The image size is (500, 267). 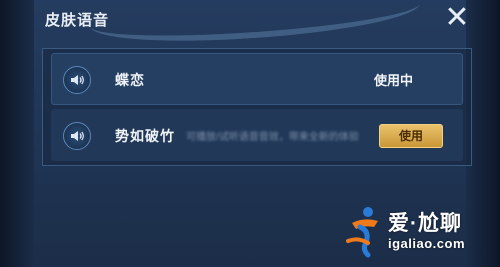 I want to click on in-use-status: 使用中, so click(x=393, y=80).